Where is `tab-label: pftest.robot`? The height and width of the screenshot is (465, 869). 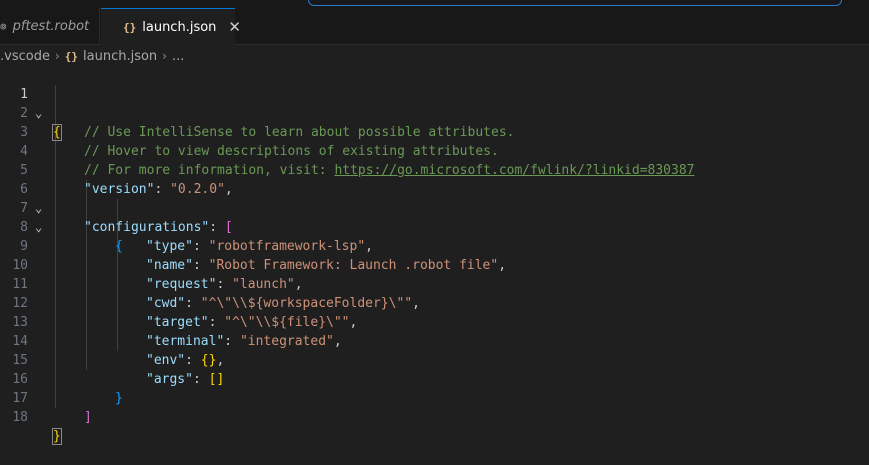 tab-label: pftest.robot is located at coordinates (51, 26).